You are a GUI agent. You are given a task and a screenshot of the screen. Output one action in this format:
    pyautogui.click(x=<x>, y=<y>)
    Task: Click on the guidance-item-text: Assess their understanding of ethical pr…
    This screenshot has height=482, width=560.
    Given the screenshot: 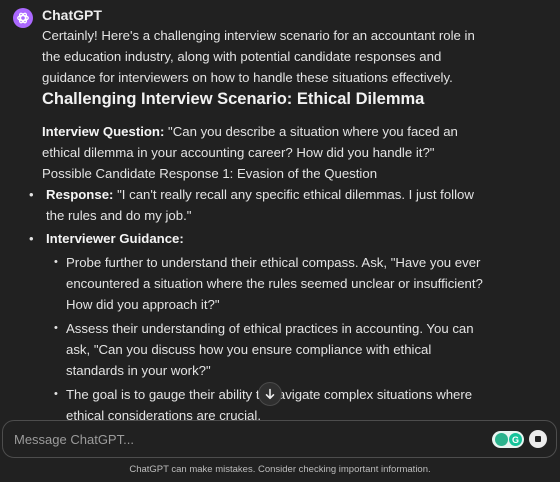 What is the action you would take?
    pyautogui.click(x=270, y=349)
    